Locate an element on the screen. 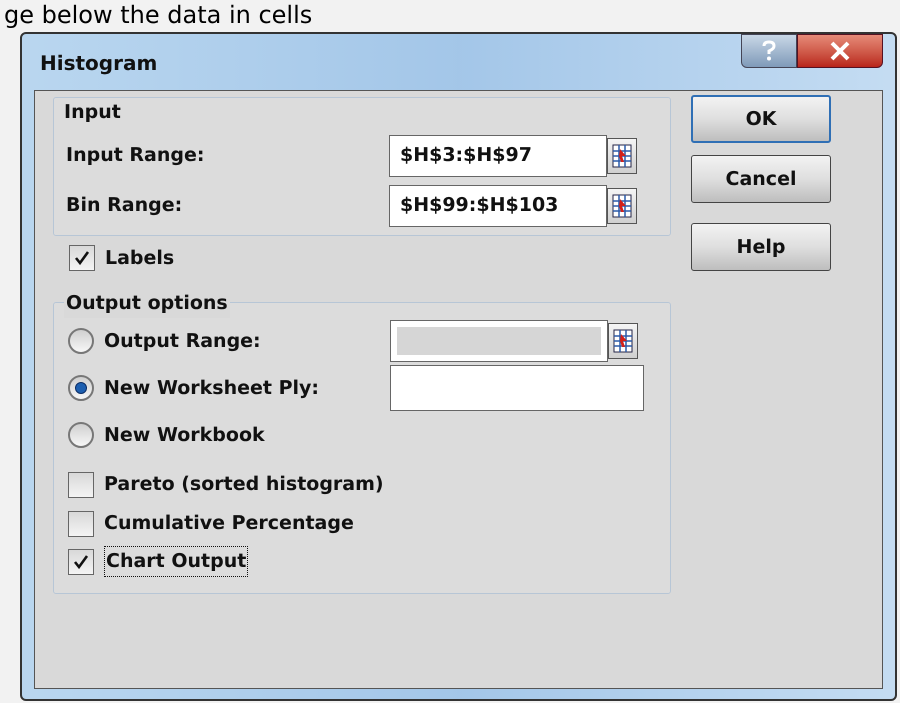 The width and height of the screenshot is (900, 703). option-label: New Worksheet Ply: is located at coordinates (212, 388).